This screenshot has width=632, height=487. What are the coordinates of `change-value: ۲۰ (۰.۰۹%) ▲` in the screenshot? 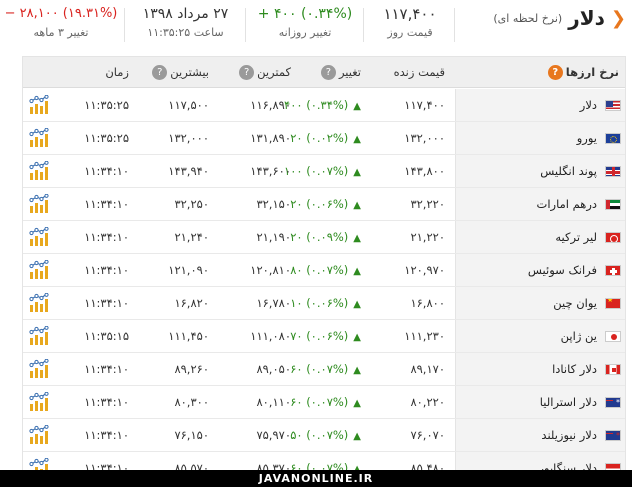 It's located at (325, 238).